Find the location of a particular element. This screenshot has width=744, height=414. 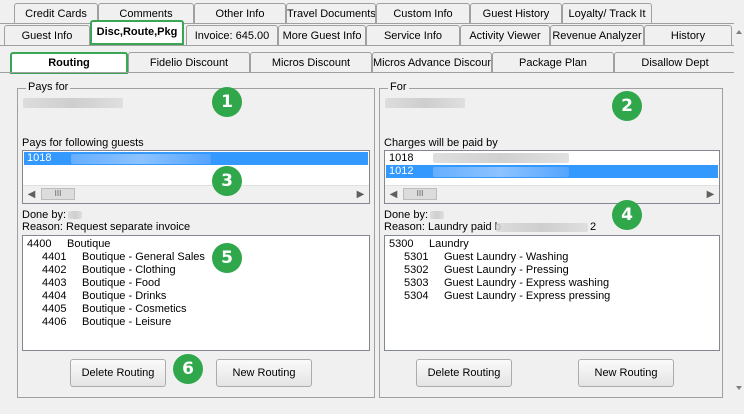

tab-guest-info: Guest Info is located at coordinates (47, 35).